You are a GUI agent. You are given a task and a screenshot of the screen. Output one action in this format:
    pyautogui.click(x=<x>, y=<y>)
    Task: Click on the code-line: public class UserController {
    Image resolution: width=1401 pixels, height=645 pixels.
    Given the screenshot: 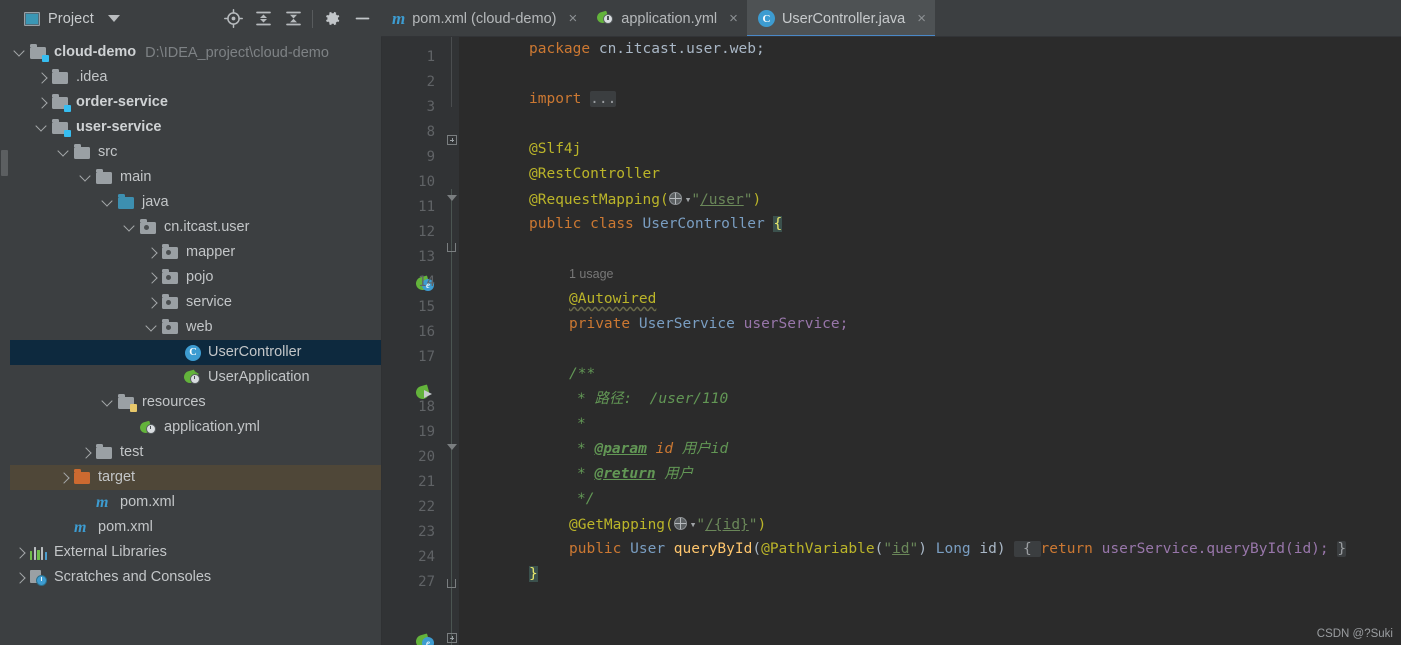 What is the action you would take?
    pyautogui.click(x=965, y=224)
    